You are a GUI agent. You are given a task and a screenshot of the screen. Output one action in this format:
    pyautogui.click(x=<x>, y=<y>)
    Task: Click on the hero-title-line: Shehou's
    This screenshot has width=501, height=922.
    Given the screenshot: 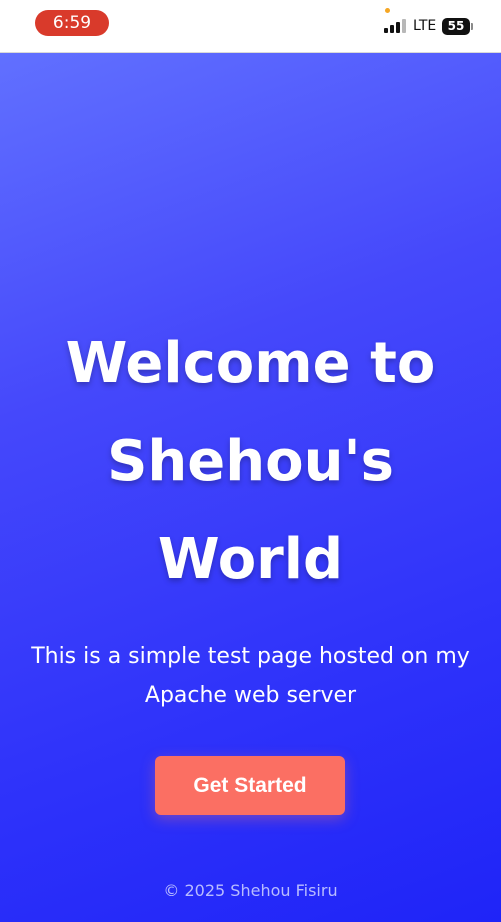 What is the action you would take?
    pyautogui.click(x=250, y=461)
    